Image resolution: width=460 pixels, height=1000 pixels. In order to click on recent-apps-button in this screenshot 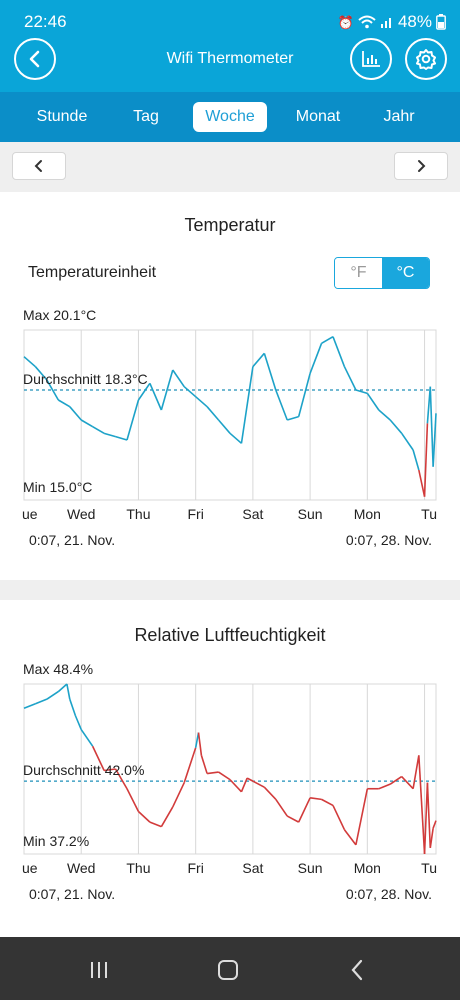, I will do `click(99, 970)`.